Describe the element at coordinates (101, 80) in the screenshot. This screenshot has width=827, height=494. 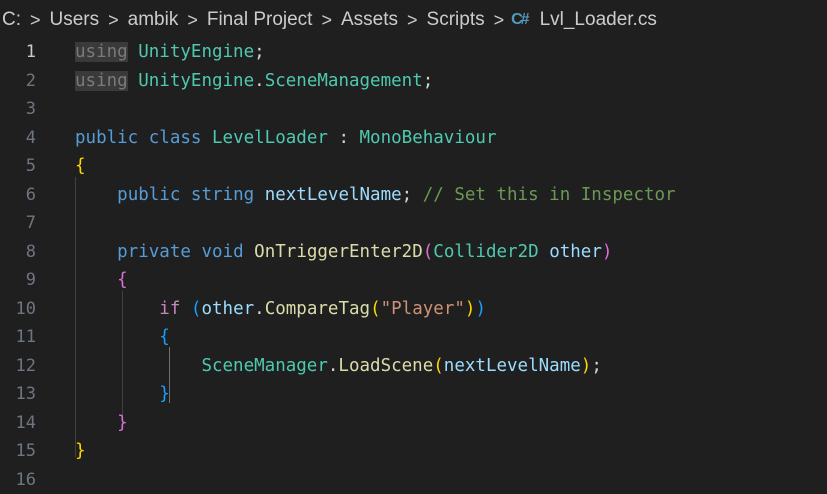
I see `code-token: using` at that location.